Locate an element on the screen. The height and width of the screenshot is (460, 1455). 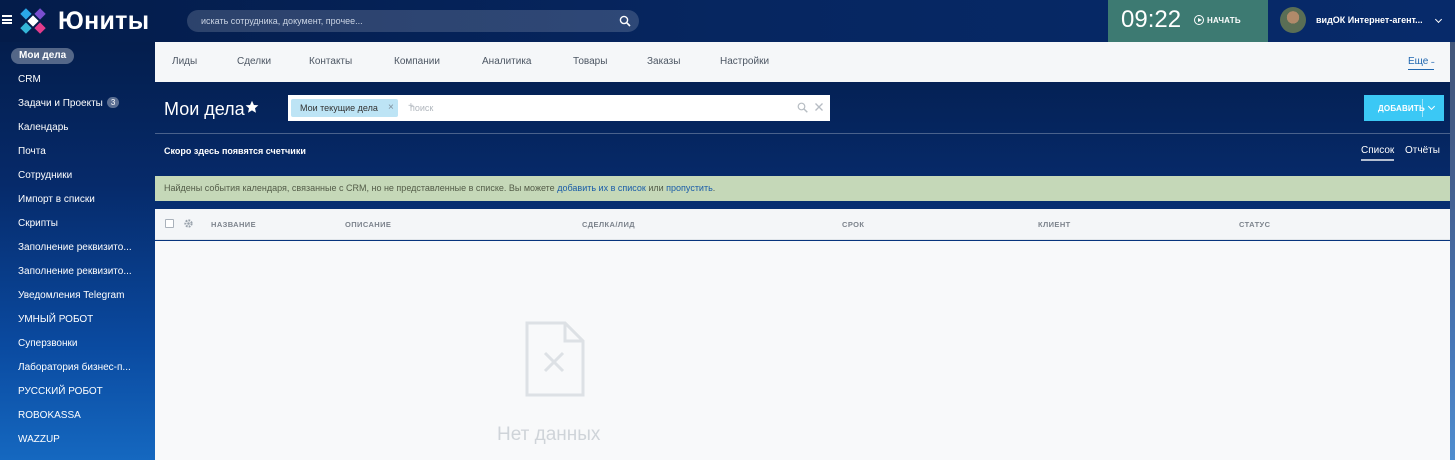
sidebar-item-label: Импорт в списки is located at coordinates (56, 199).